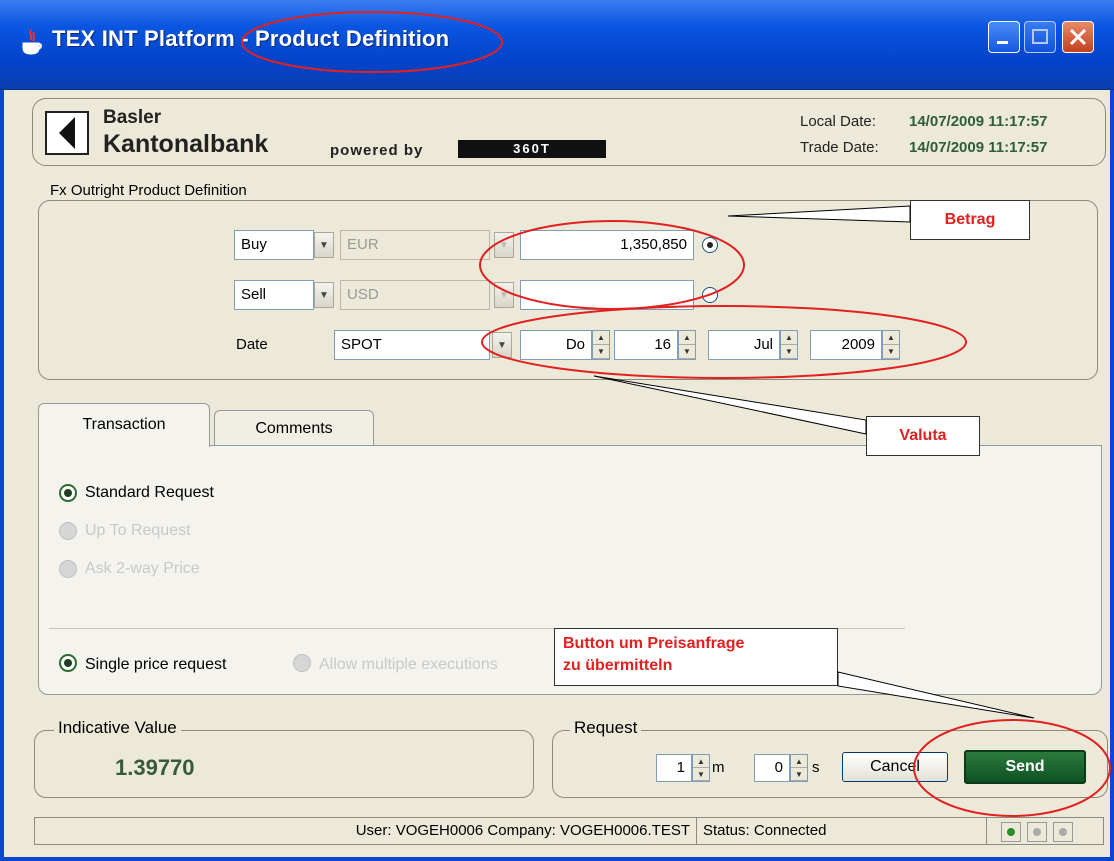 Image resolution: width=1114 pixels, height=861 pixels. What do you see at coordinates (117, 728) in the screenshot?
I see `indicative-legend: Indicative Value` at bounding box center [117, 728].